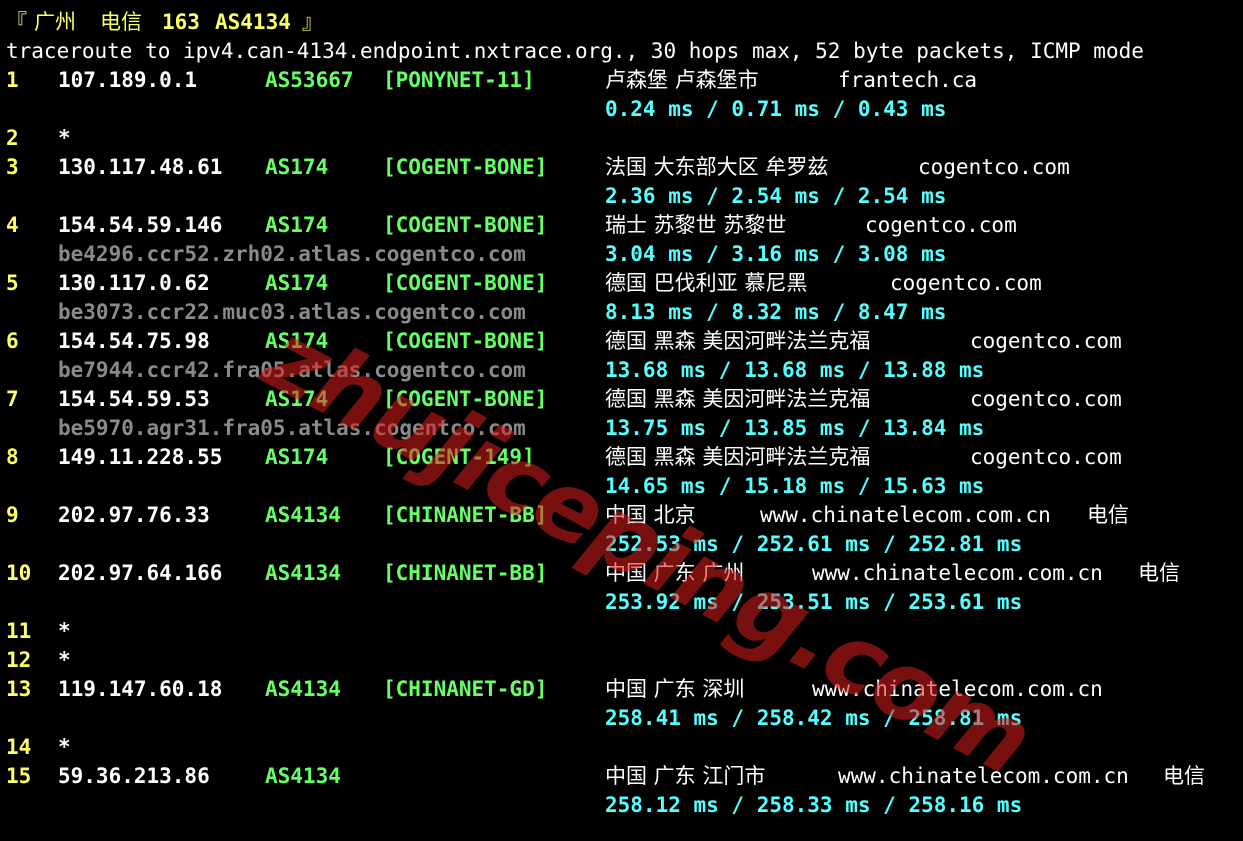  I want to click on hop-ip: 130.117.0.62, so click(134, 283).